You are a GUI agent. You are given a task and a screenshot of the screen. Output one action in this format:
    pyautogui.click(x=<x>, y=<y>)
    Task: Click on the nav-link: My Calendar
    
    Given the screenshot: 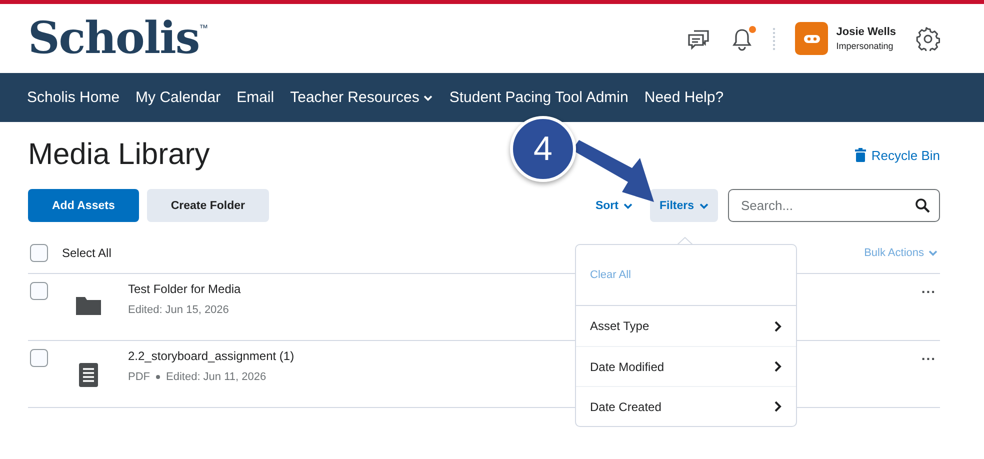 What is the action you would take?
    pyautogui.click(x=178, y=97)
    